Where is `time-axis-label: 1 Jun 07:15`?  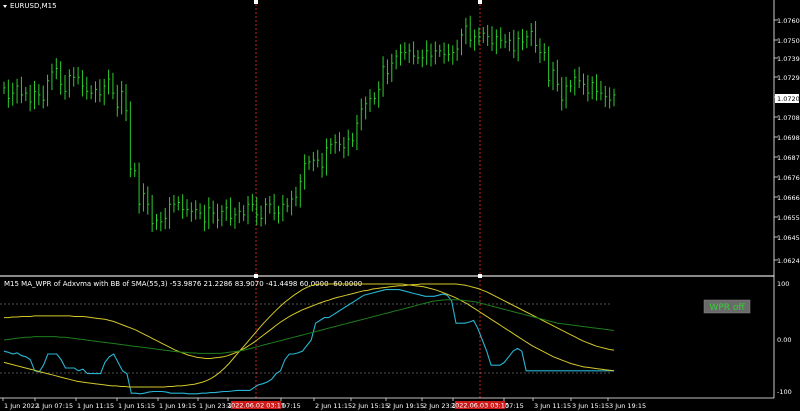
time-axis-label: 1 Jun 07:15 is located at coordinates (54, 406).